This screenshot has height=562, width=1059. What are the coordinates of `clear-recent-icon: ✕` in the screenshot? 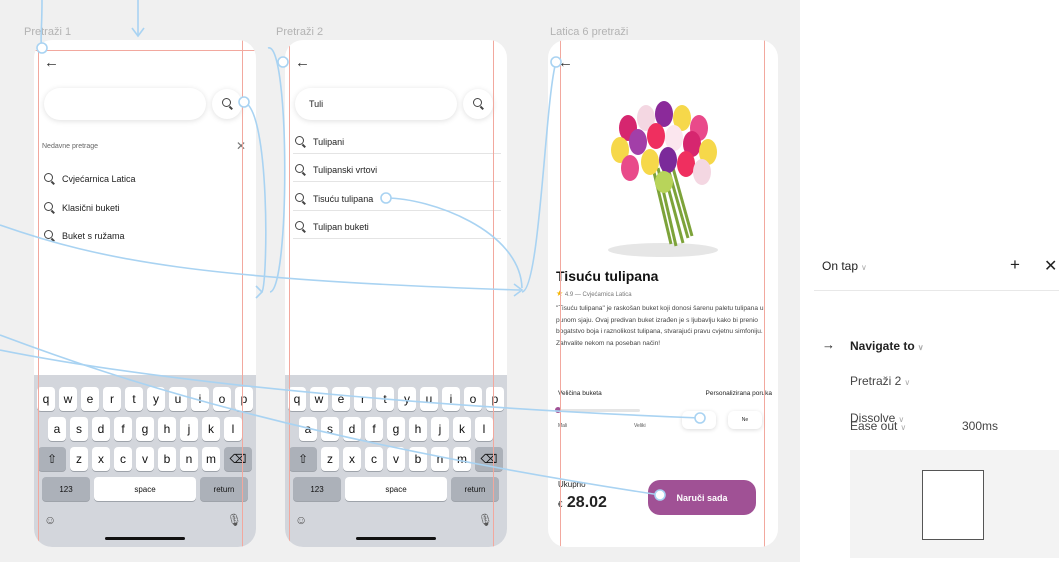 It's located at (241, 146).